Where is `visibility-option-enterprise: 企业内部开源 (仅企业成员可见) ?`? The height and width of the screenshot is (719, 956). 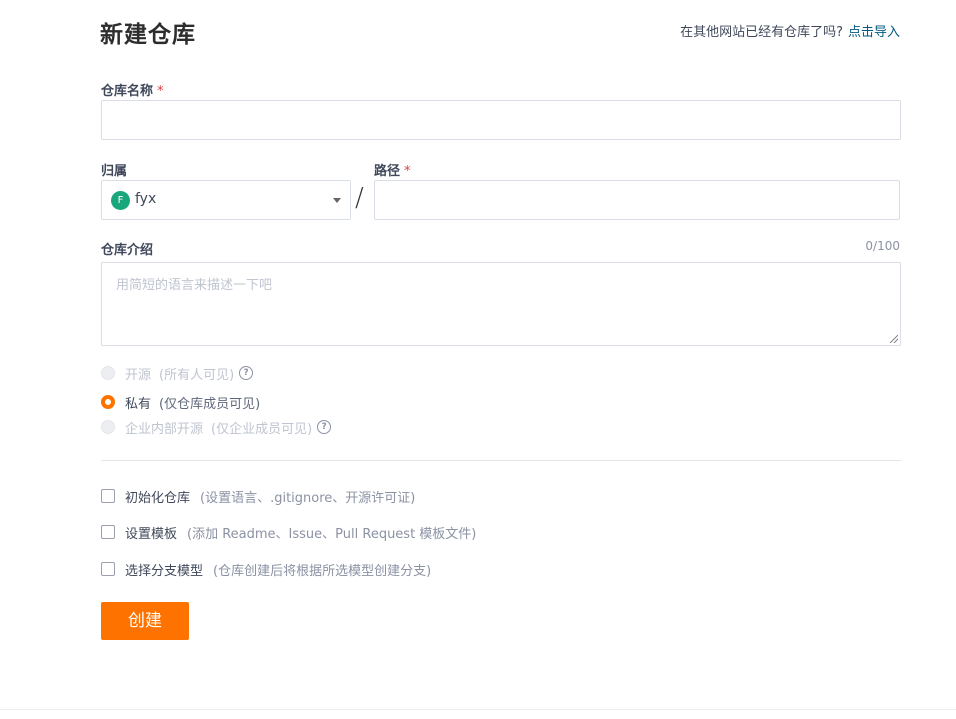
visibility-option-enterprise: 企业内部开源 (仅企业成员可见) ? is located at coordinates (216, 427).